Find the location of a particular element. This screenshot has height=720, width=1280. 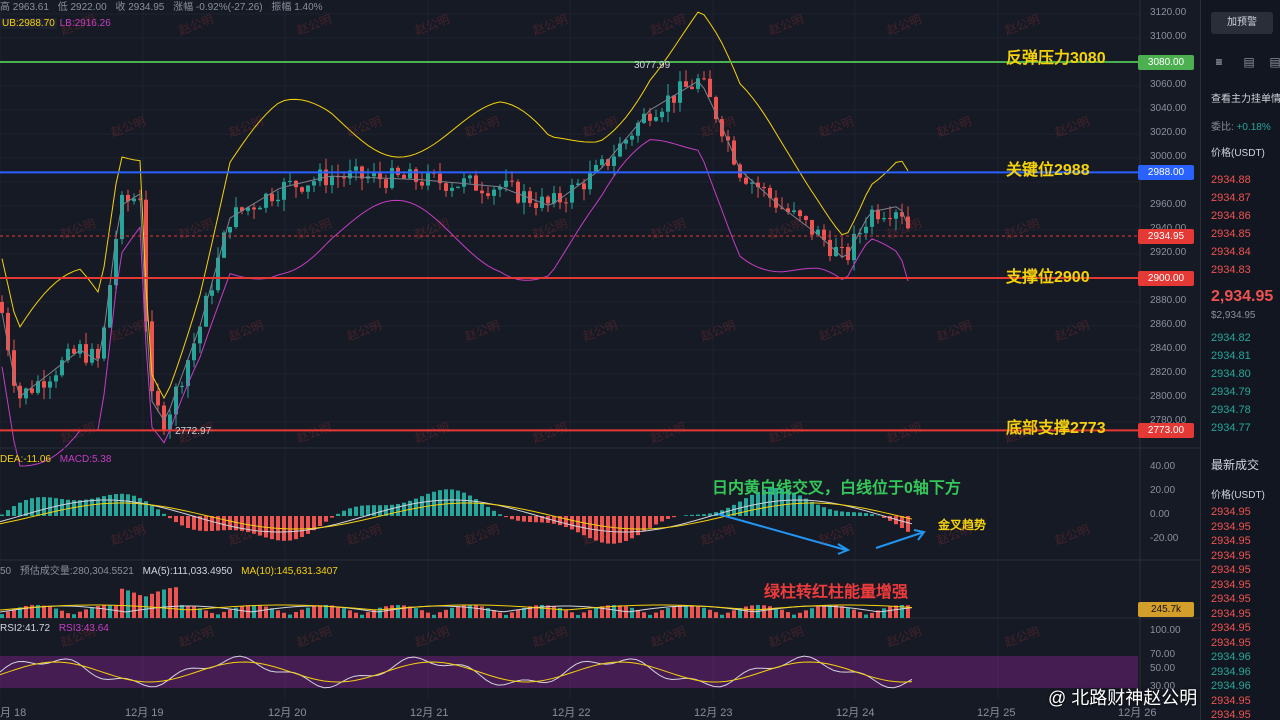

price-tag: 2988.00 is located at coordinates (1166, 173).